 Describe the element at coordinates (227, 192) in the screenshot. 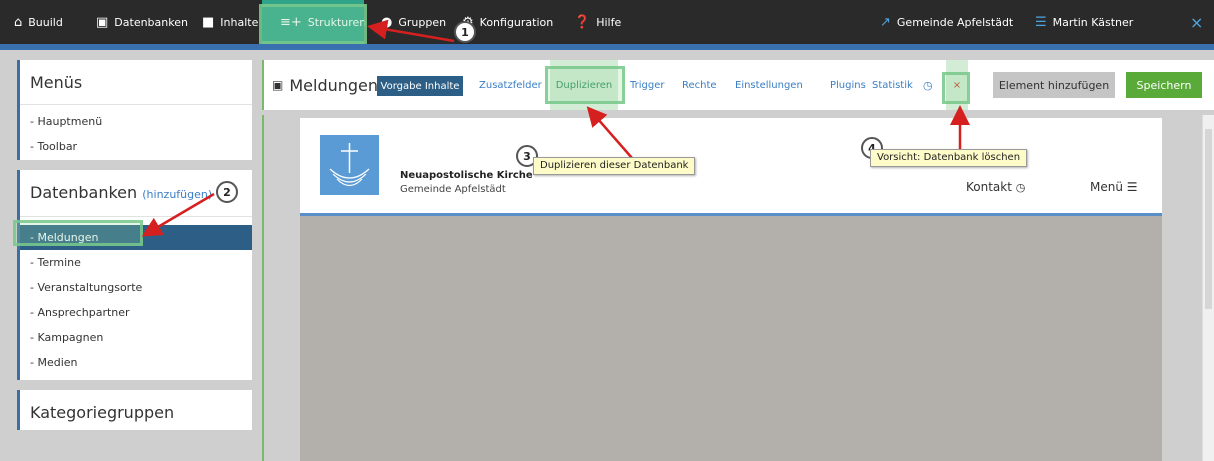

I see `marker-2: 2` at that location.